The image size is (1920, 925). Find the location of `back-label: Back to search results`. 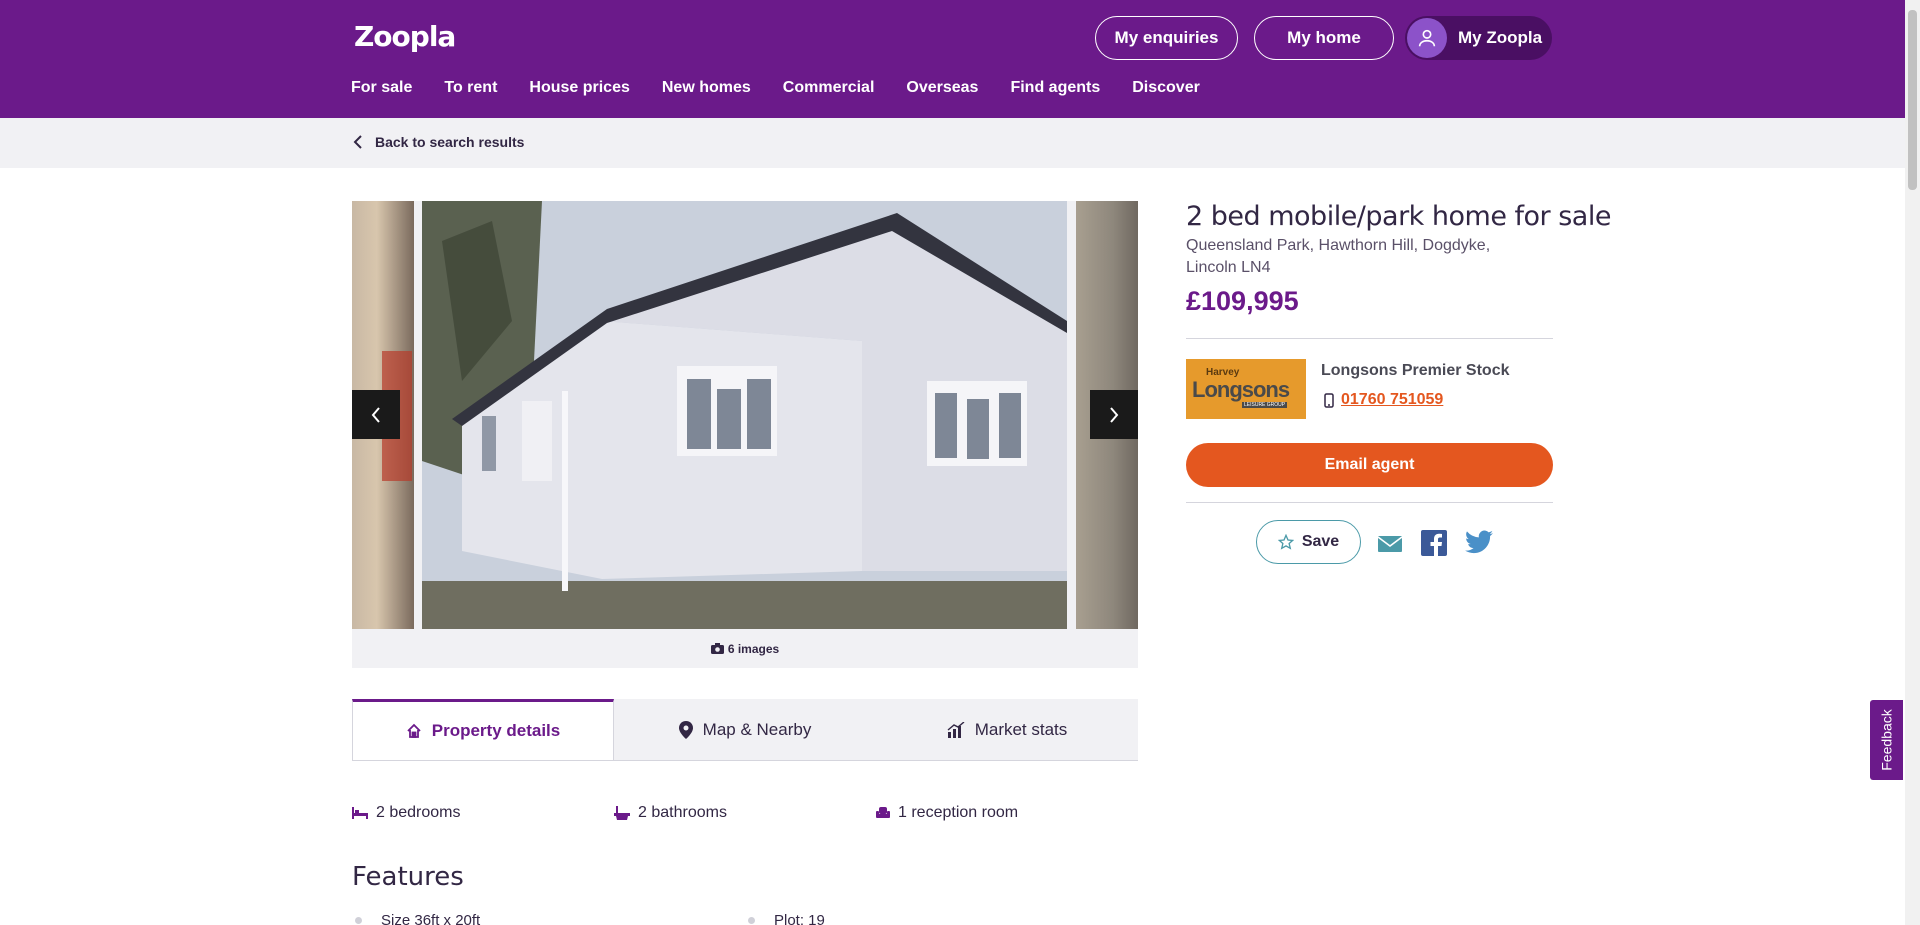

back-label: Back to search results is located at coordinates (450, 142).